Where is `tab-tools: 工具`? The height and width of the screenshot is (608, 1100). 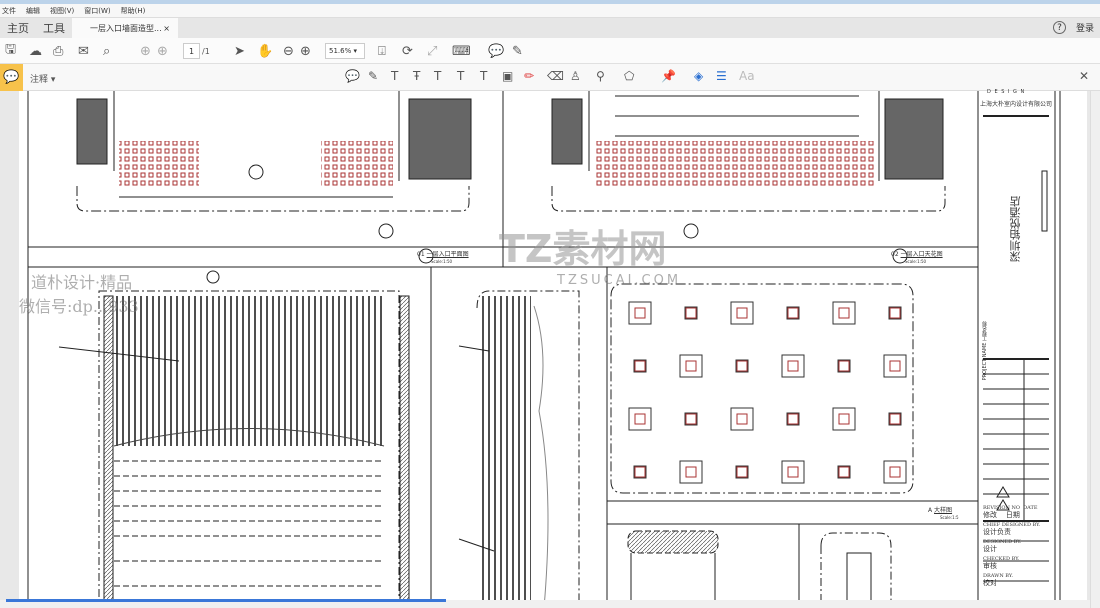 tab-tools: 工具 is located at coordinates (54, 28).